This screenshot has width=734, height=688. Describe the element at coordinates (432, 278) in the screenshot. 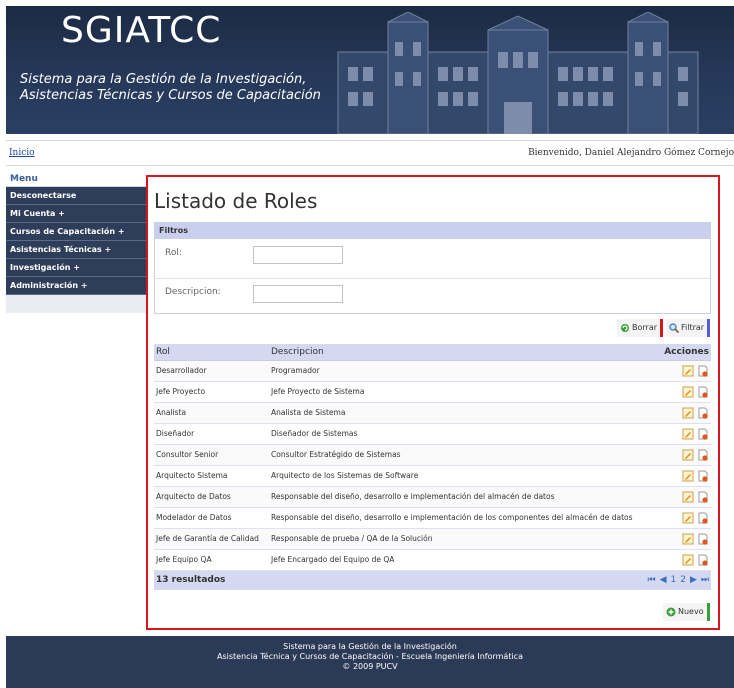

I see `filters-divider` at that location.